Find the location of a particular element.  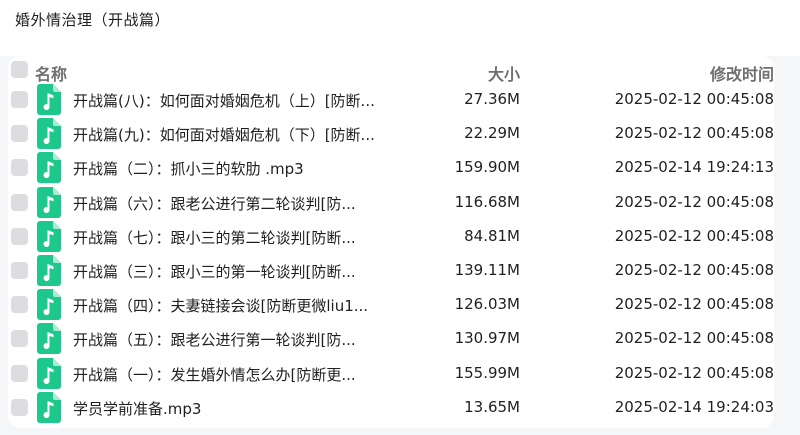

file-size: 27.36M is located at coordinates (492, 99).